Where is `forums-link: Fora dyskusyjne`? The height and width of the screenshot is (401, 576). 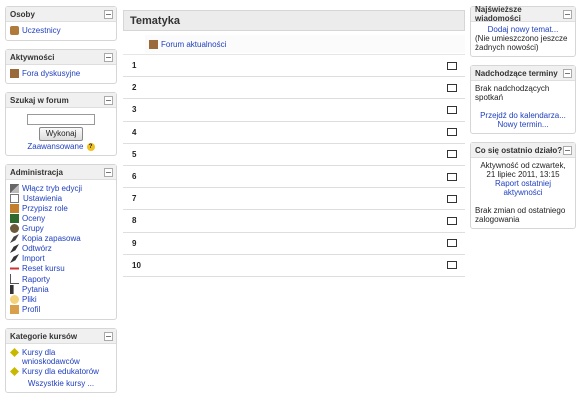
forums-link: Fora dyskusyjne is located at coordinates (51, 73).